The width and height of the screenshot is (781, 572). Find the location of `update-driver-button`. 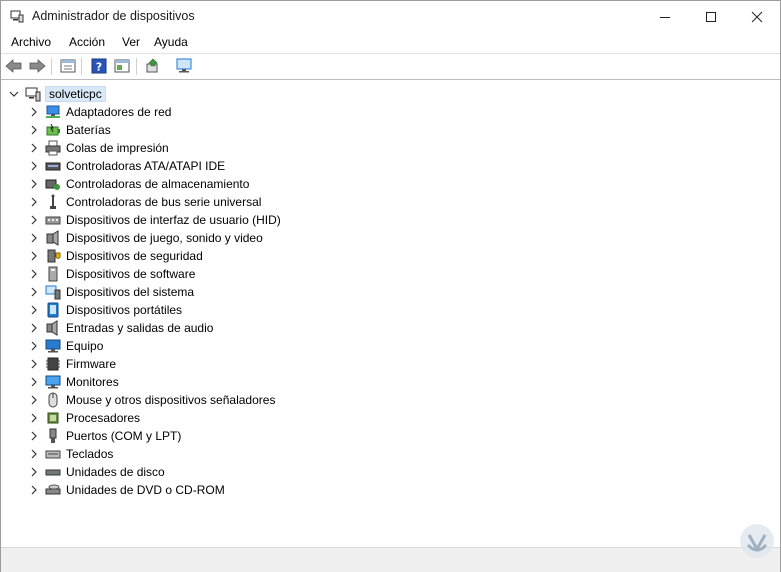

update-driver-button is located at coordinates (153, 66).